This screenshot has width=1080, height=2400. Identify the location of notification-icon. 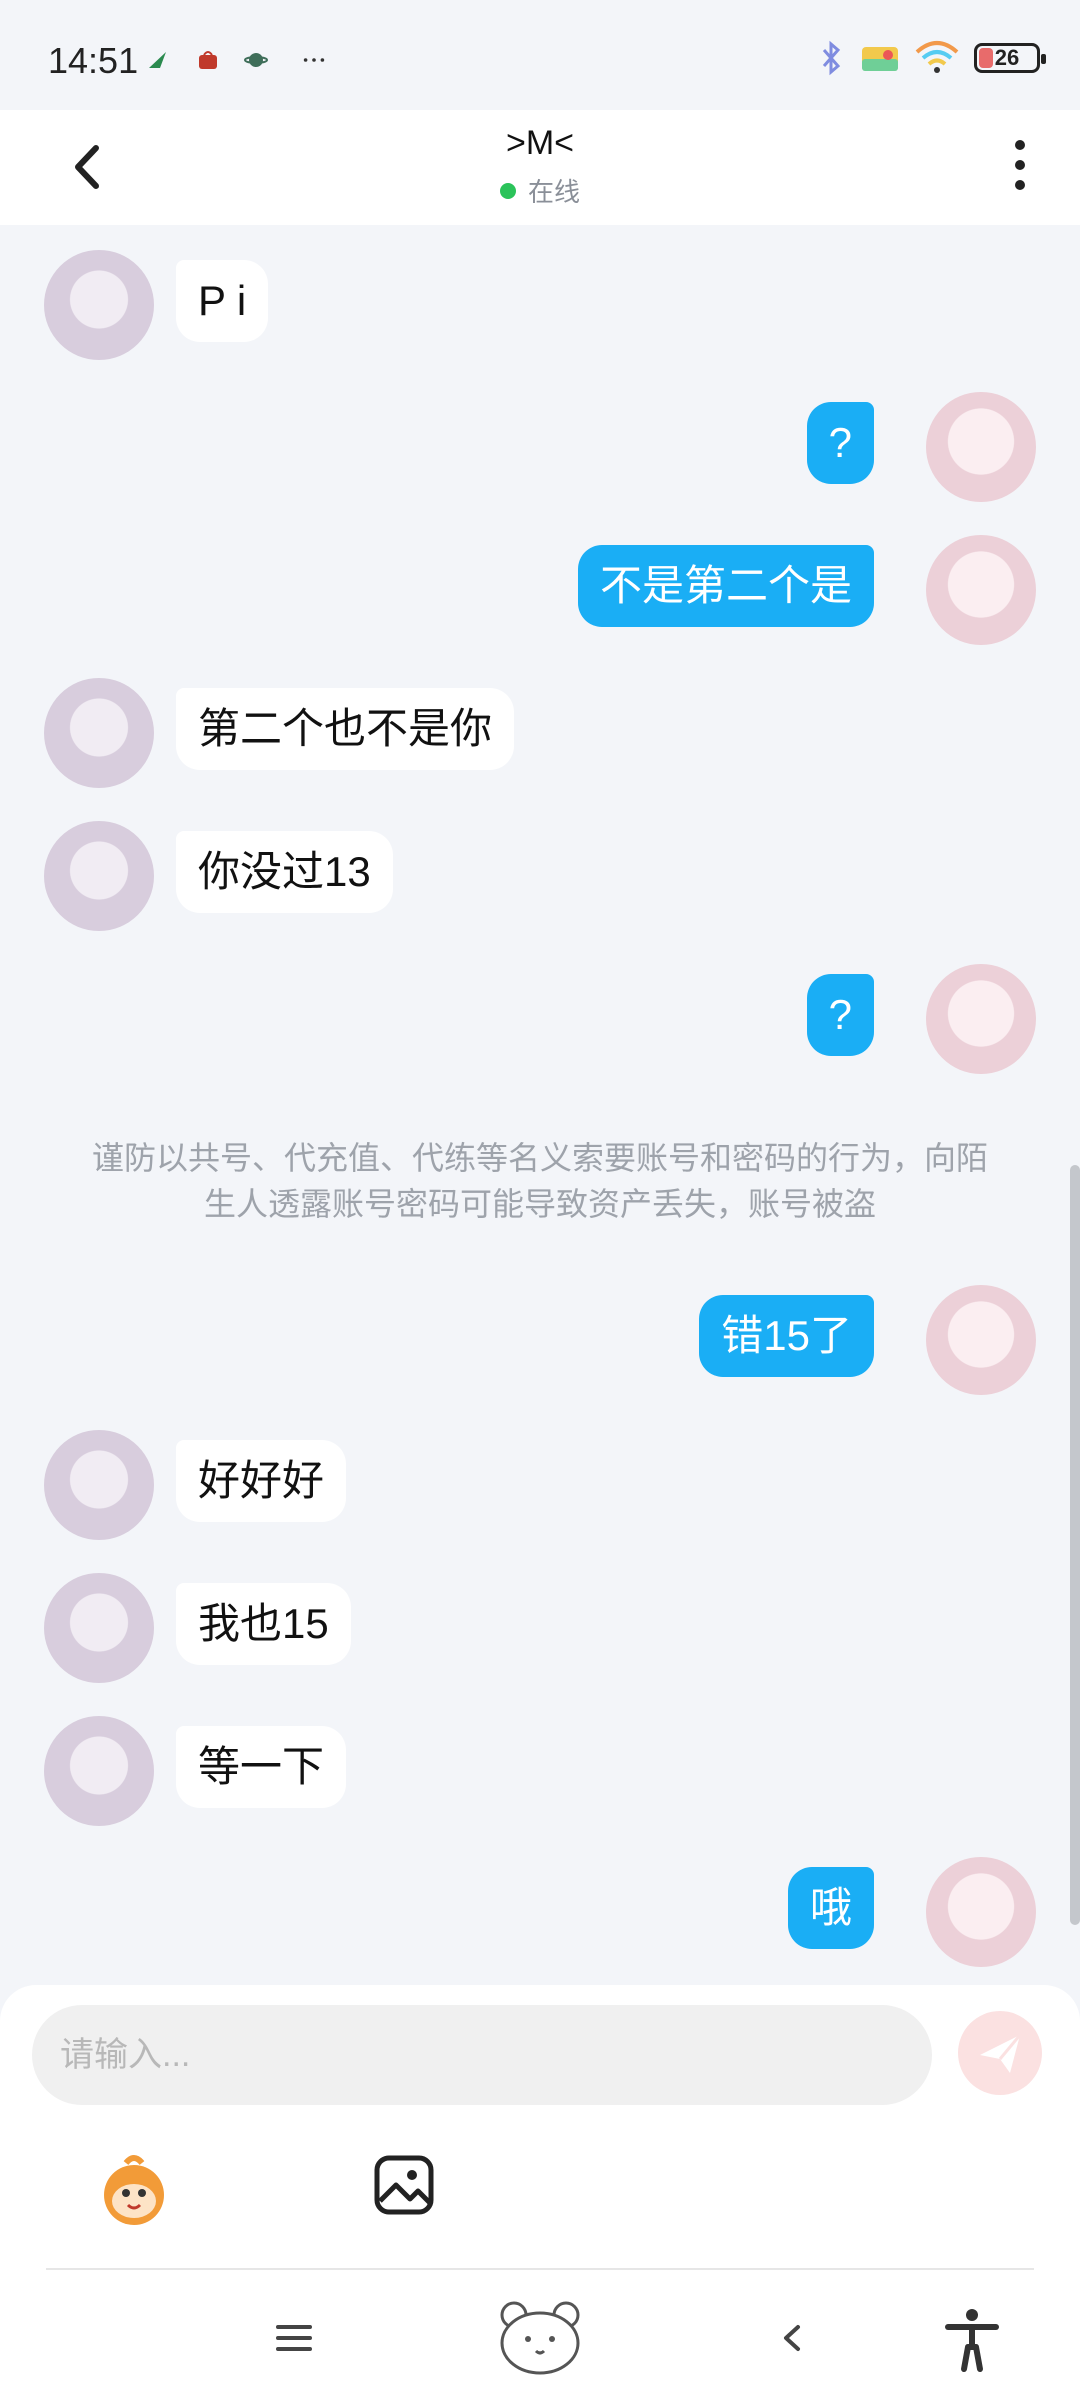
(157, 60).